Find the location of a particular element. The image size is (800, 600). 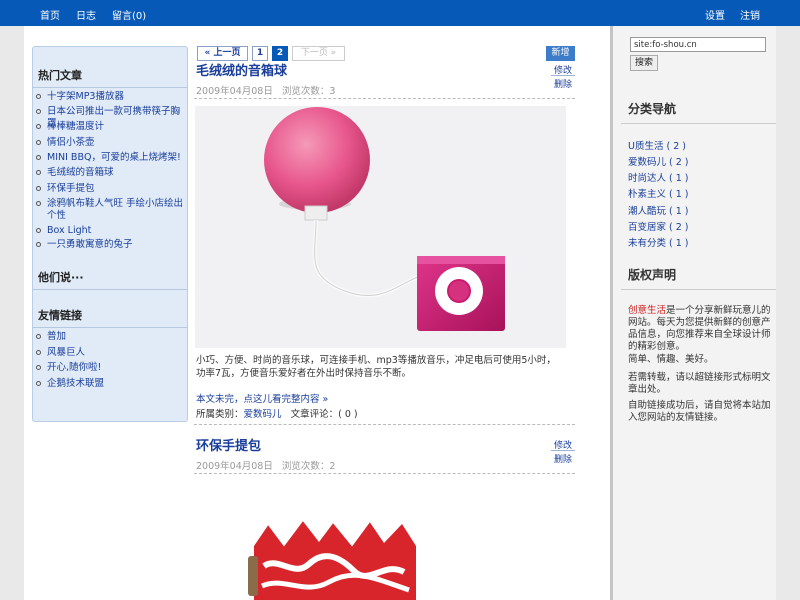

next-page-button: 下一页 » is located at coordinates (318, 53).